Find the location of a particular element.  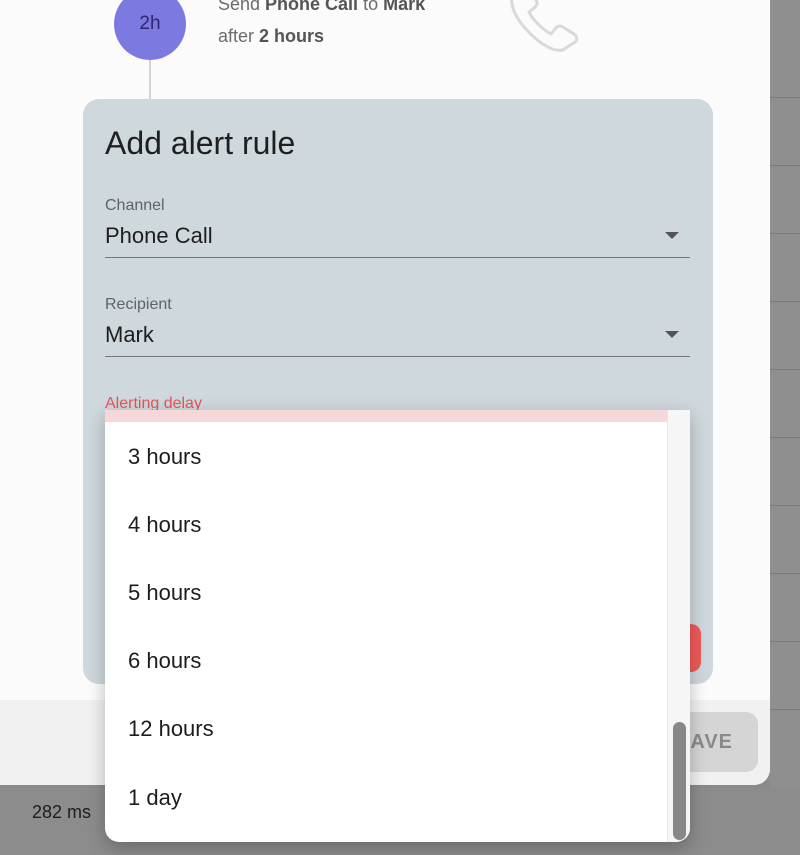

step-description: Send Phone Call to Mark after 2 hours is located at coordinates (322, 23).